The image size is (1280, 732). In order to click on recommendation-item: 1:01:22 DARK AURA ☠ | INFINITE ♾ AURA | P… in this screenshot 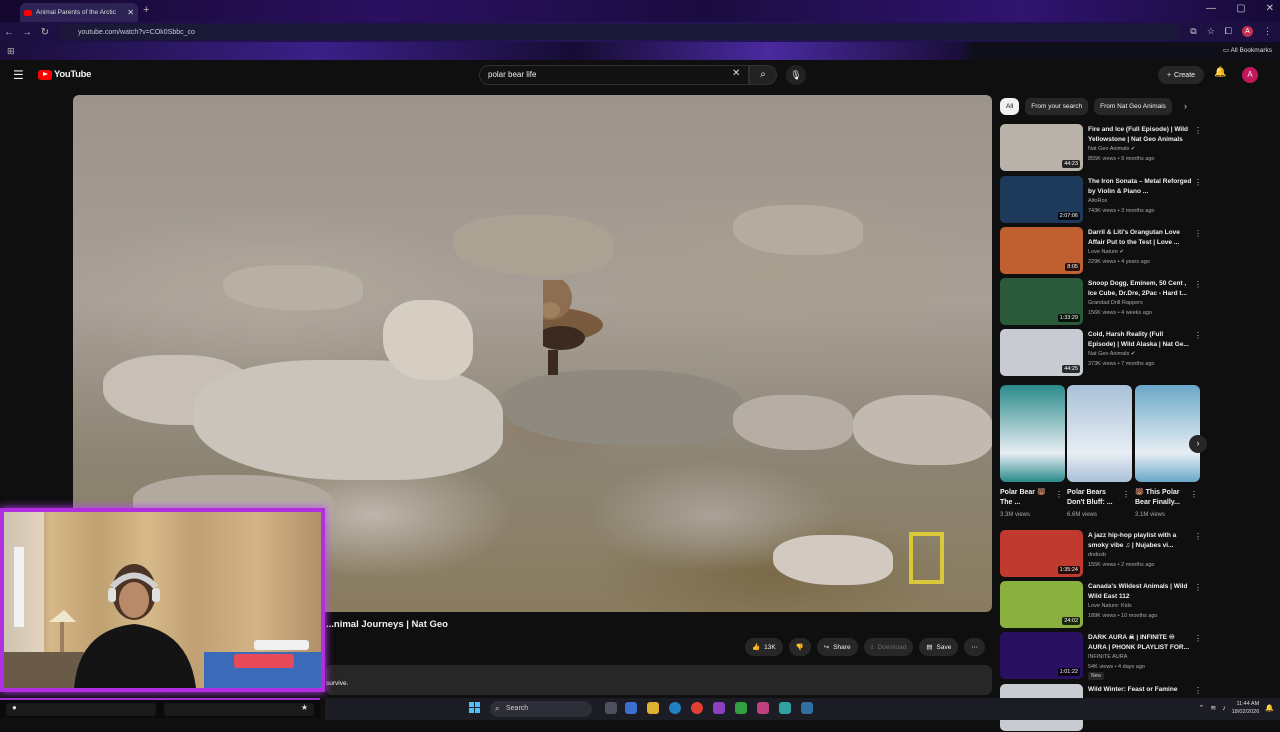, I will do `click(1102, 656)`.